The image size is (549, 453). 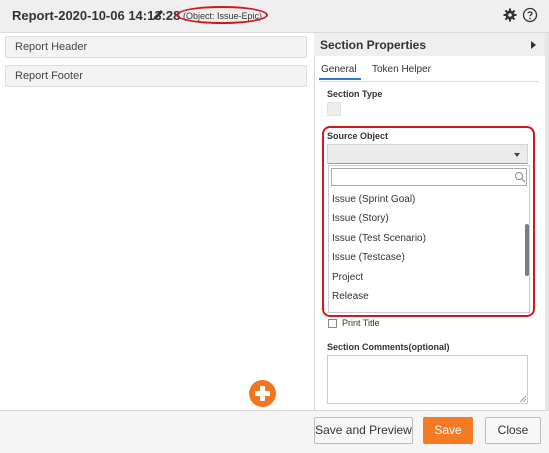 I want to click on section-type-label: Section Type, so click(x=355, y=94).